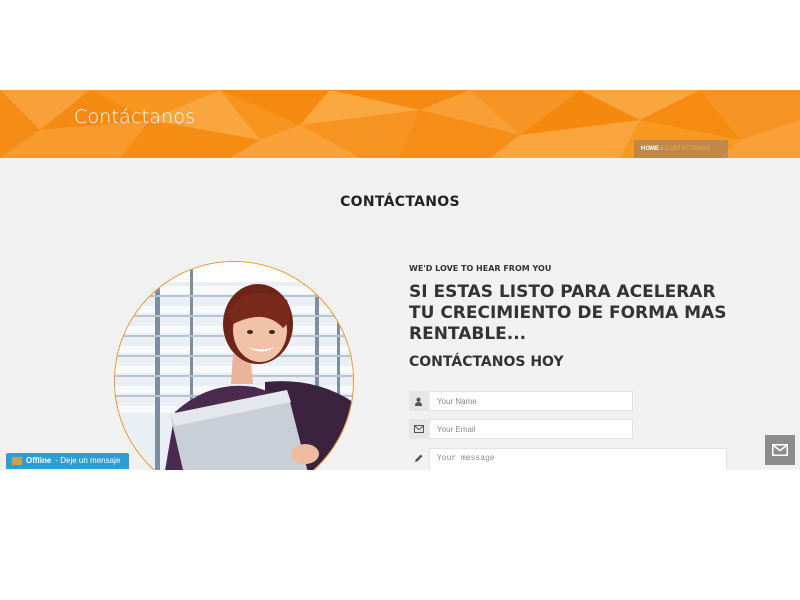 The width and height of the screenshot is (800, 600). I want to click on pencil-icon, so click(418, 458).